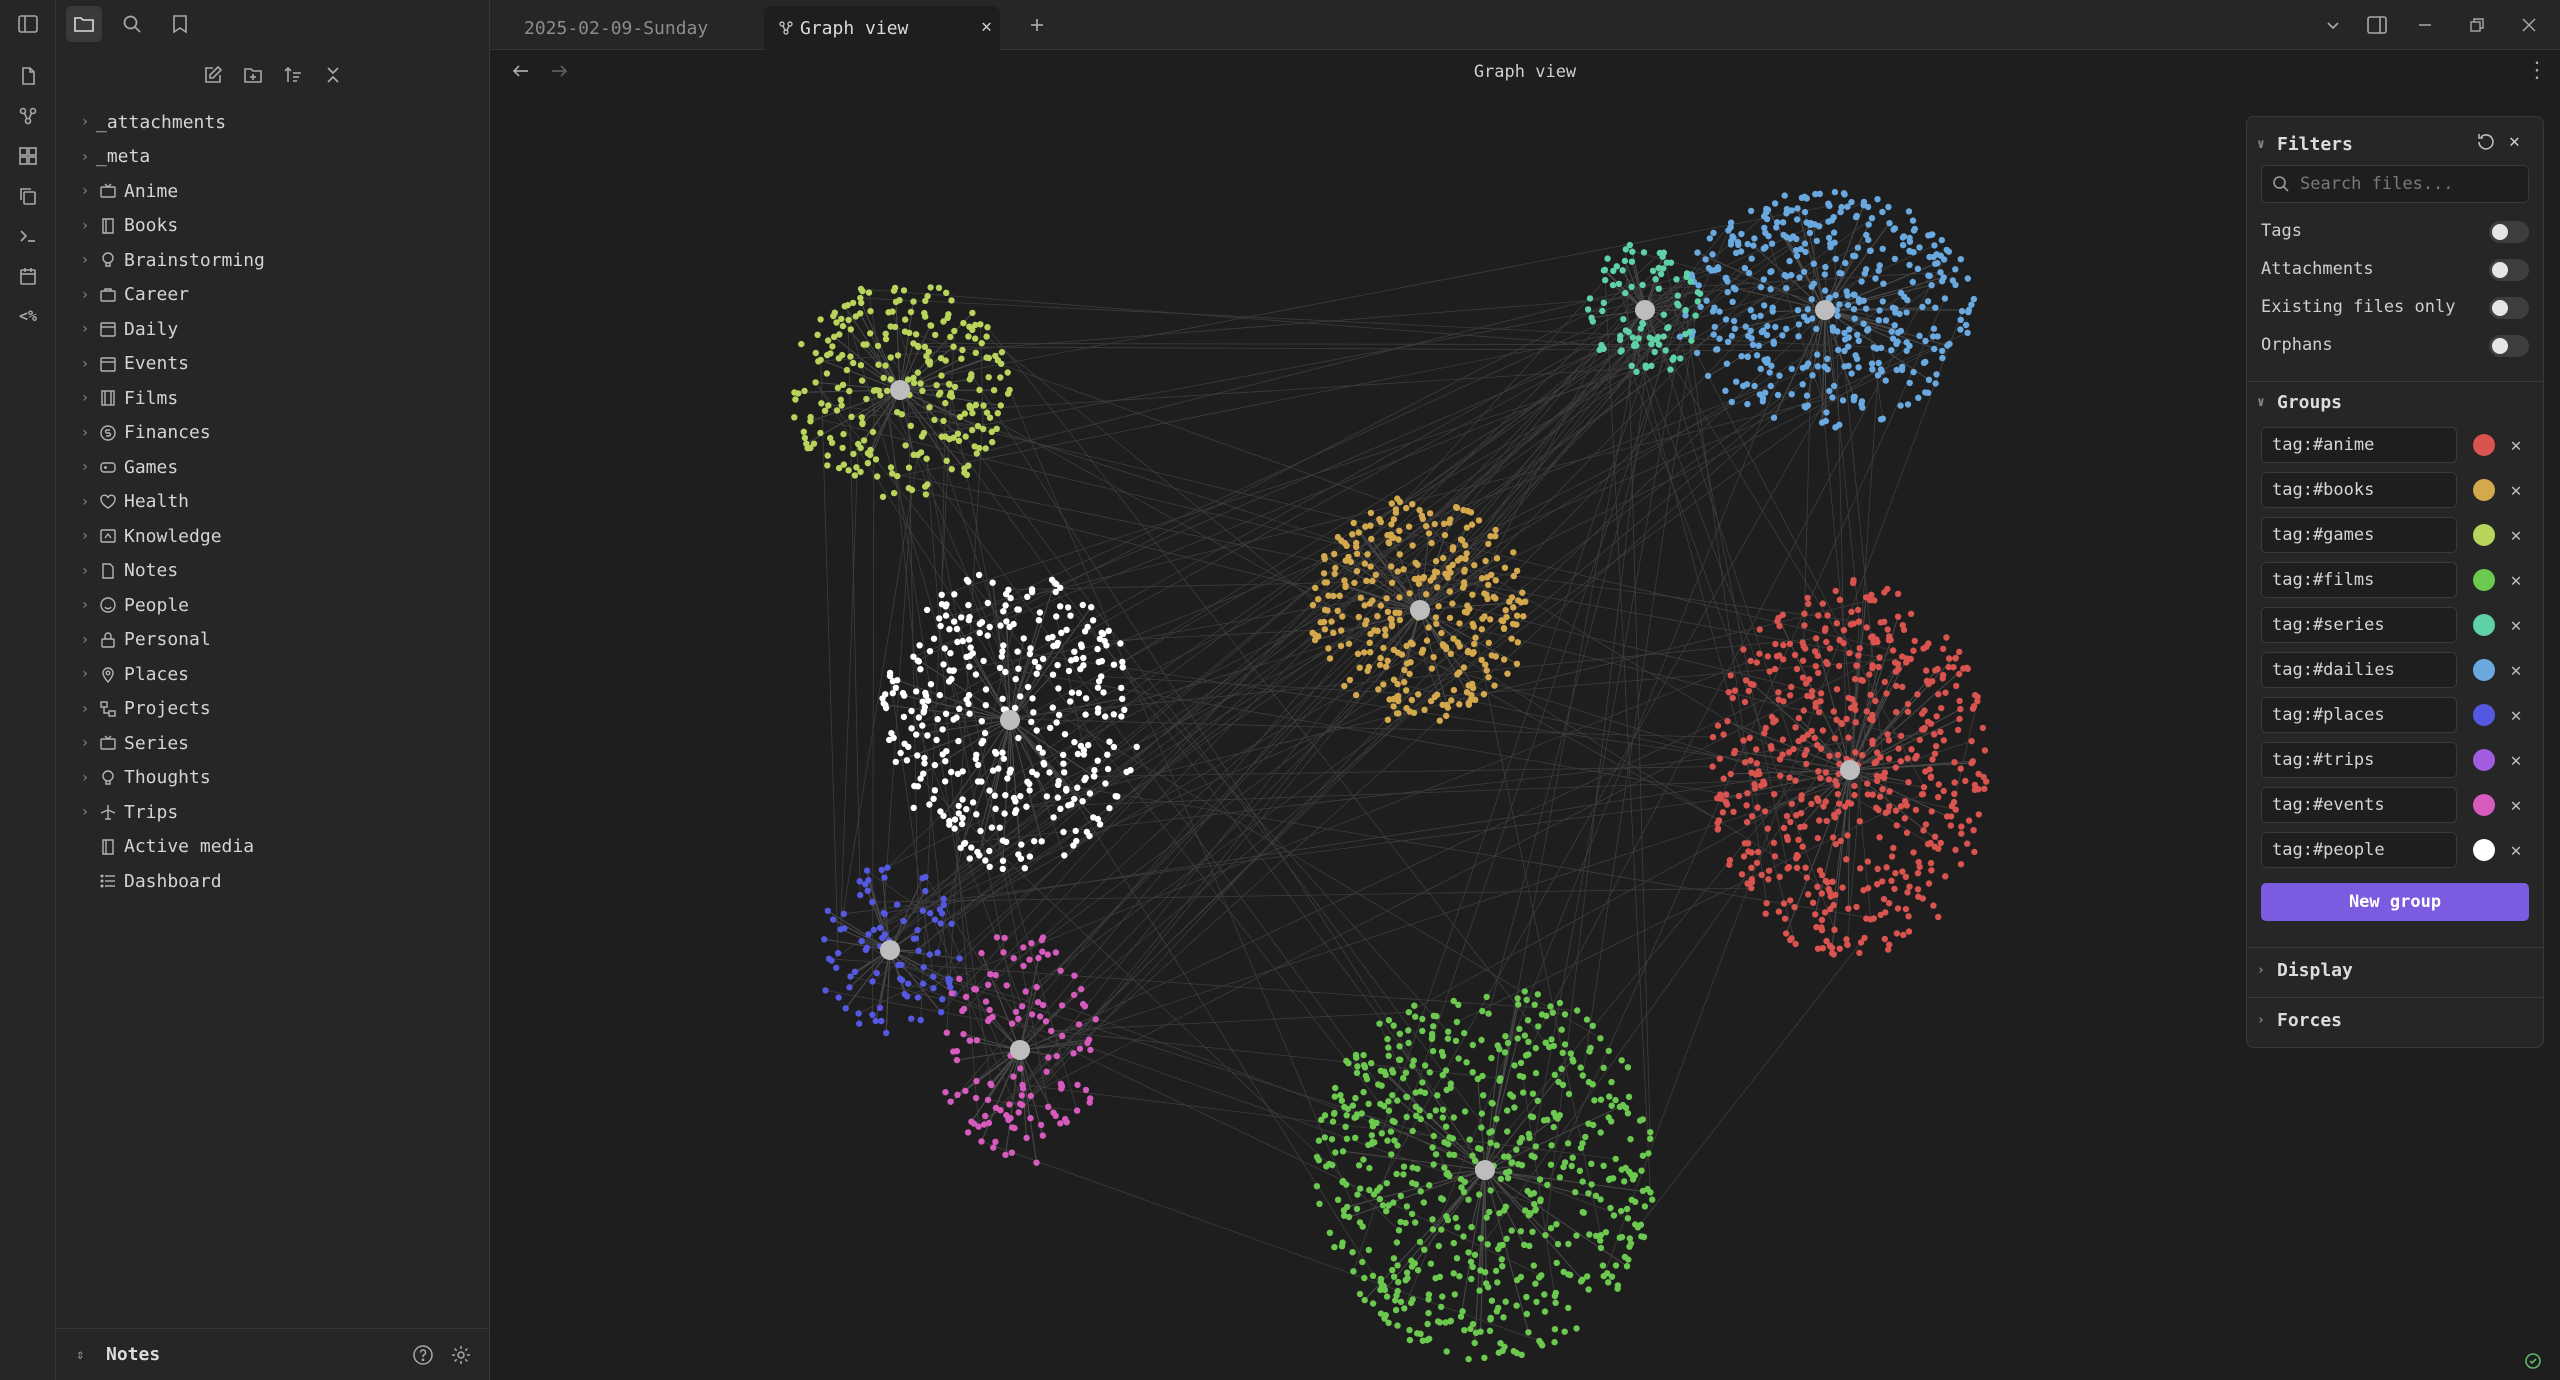 The image size is (2560, 1380). I want to click on group-query-input: tag:#events, so click(2359, 805).